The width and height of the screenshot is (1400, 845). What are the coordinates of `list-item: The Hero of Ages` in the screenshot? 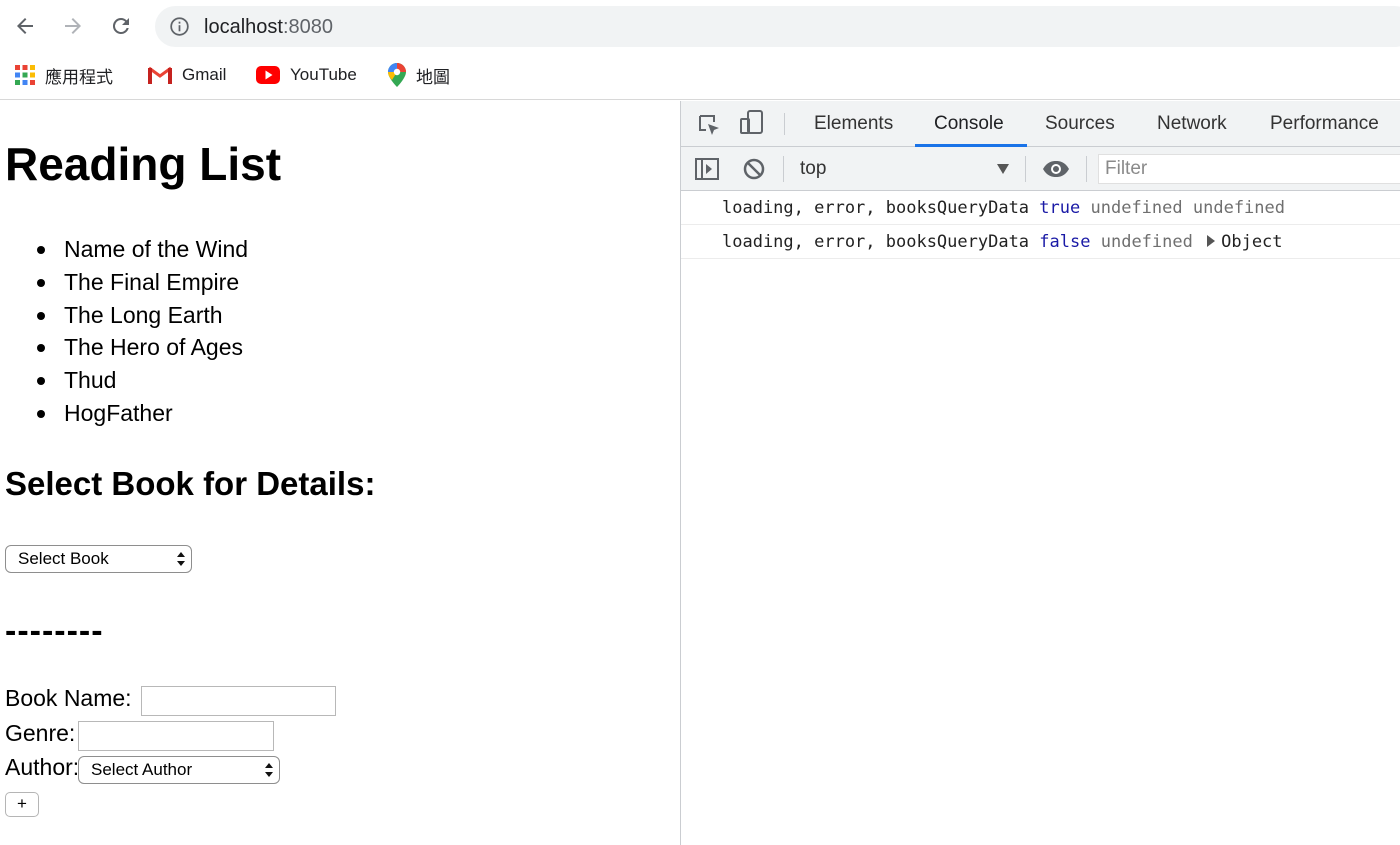 It's located at (142, 347).